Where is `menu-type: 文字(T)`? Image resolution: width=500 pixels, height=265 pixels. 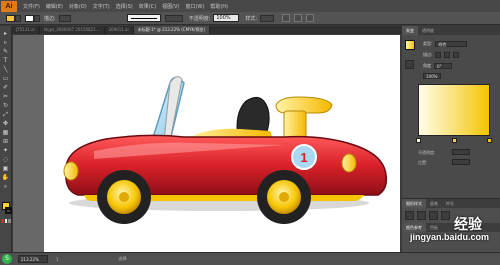
menu-type: 文字(T) is located at coordinates (101, 6).